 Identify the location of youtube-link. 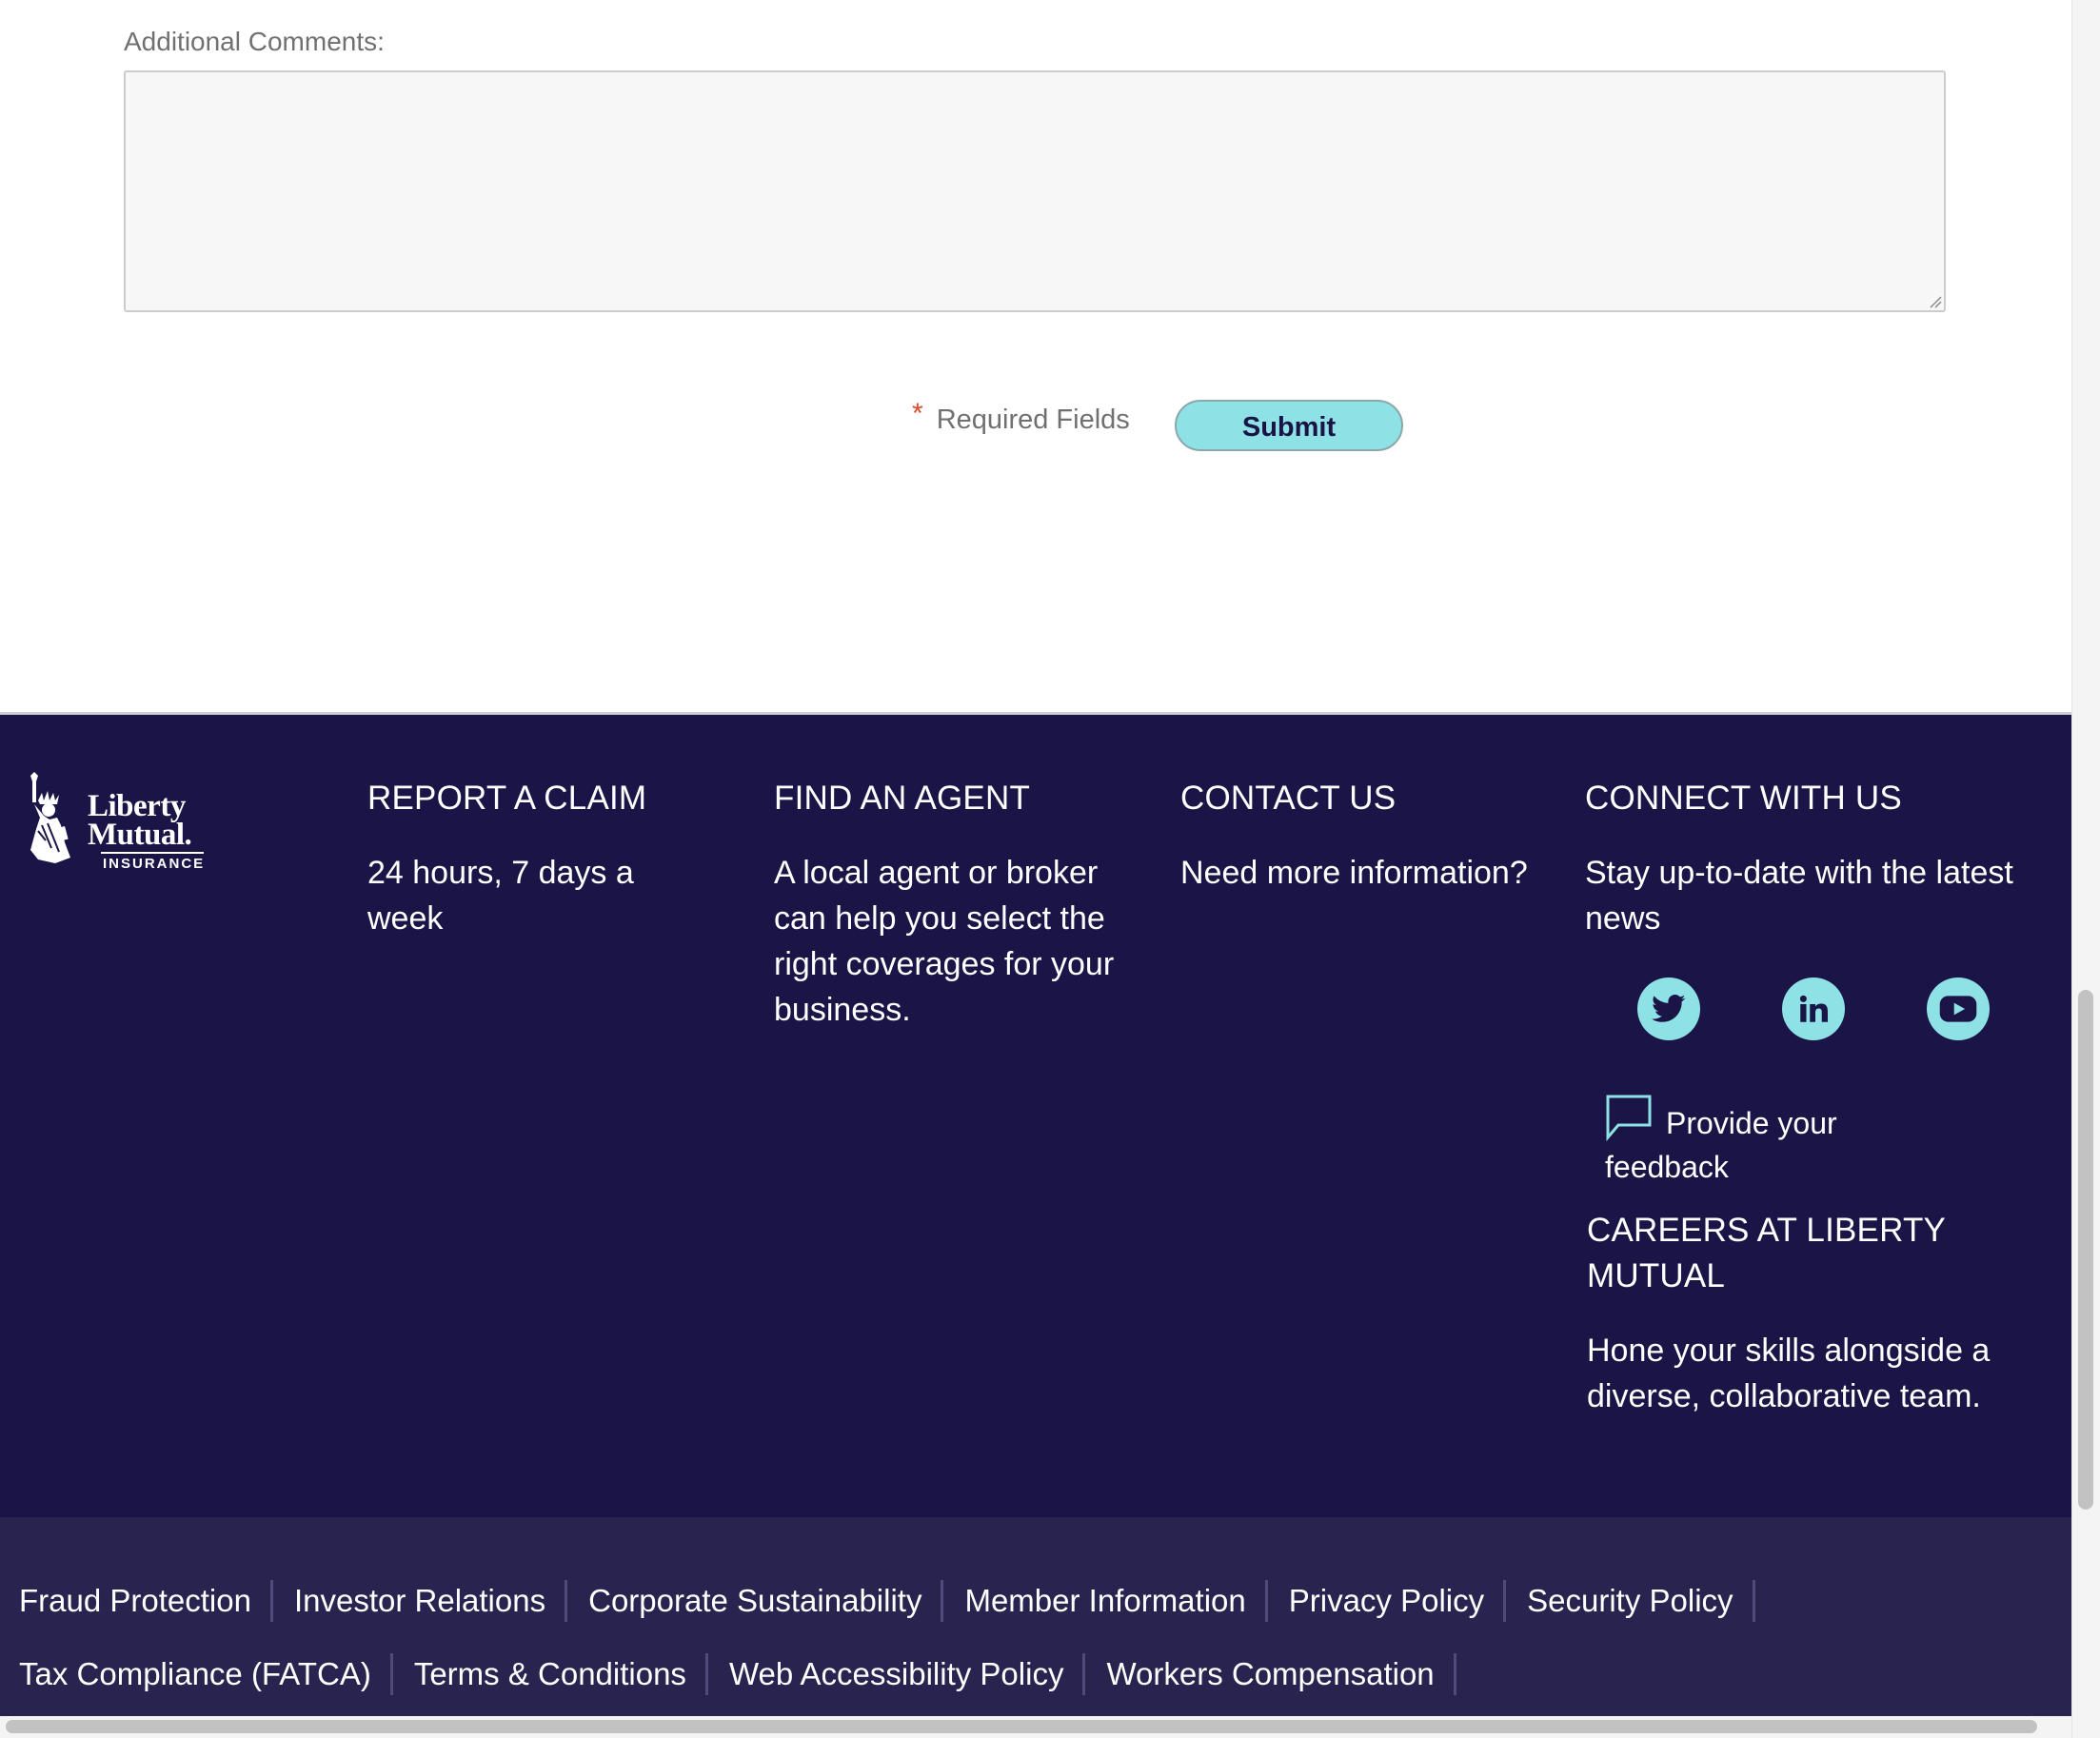
(1959, 1009).